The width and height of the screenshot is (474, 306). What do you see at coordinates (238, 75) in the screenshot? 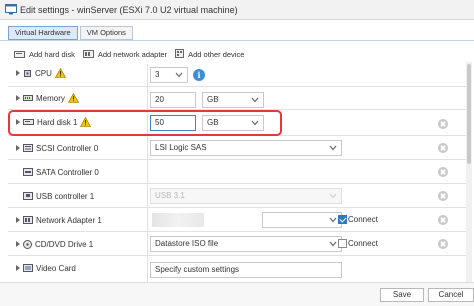
I see `hardware-row-cpu: CPU 3 i` at bounding box center [238, 75].